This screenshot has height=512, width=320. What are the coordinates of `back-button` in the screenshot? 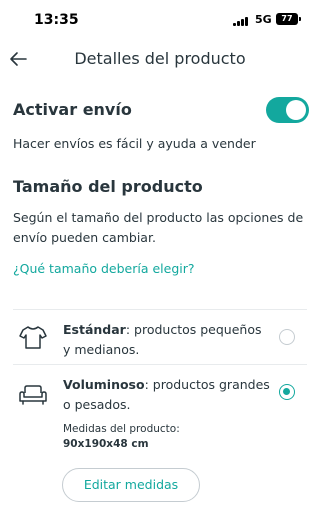 It's located at (19, 59).